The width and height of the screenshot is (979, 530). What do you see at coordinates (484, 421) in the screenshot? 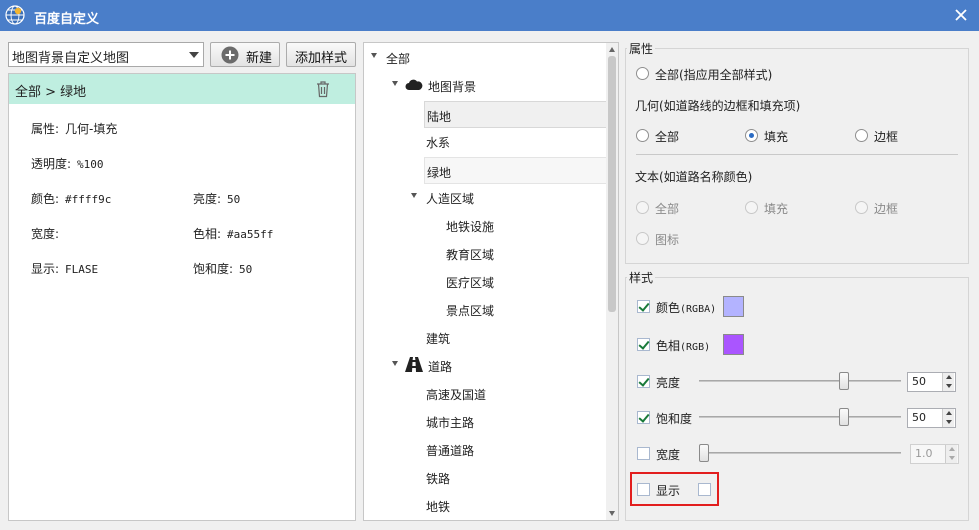
I see `tree-item-main-road: 城市主路` at bounding box center [484, 421].